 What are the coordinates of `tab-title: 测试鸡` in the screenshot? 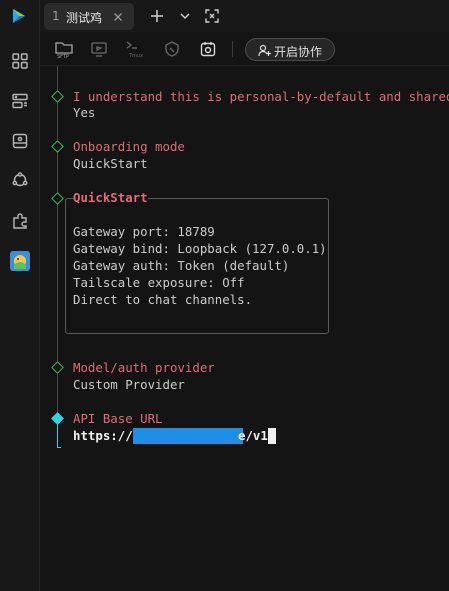 It's located at (84, 18).